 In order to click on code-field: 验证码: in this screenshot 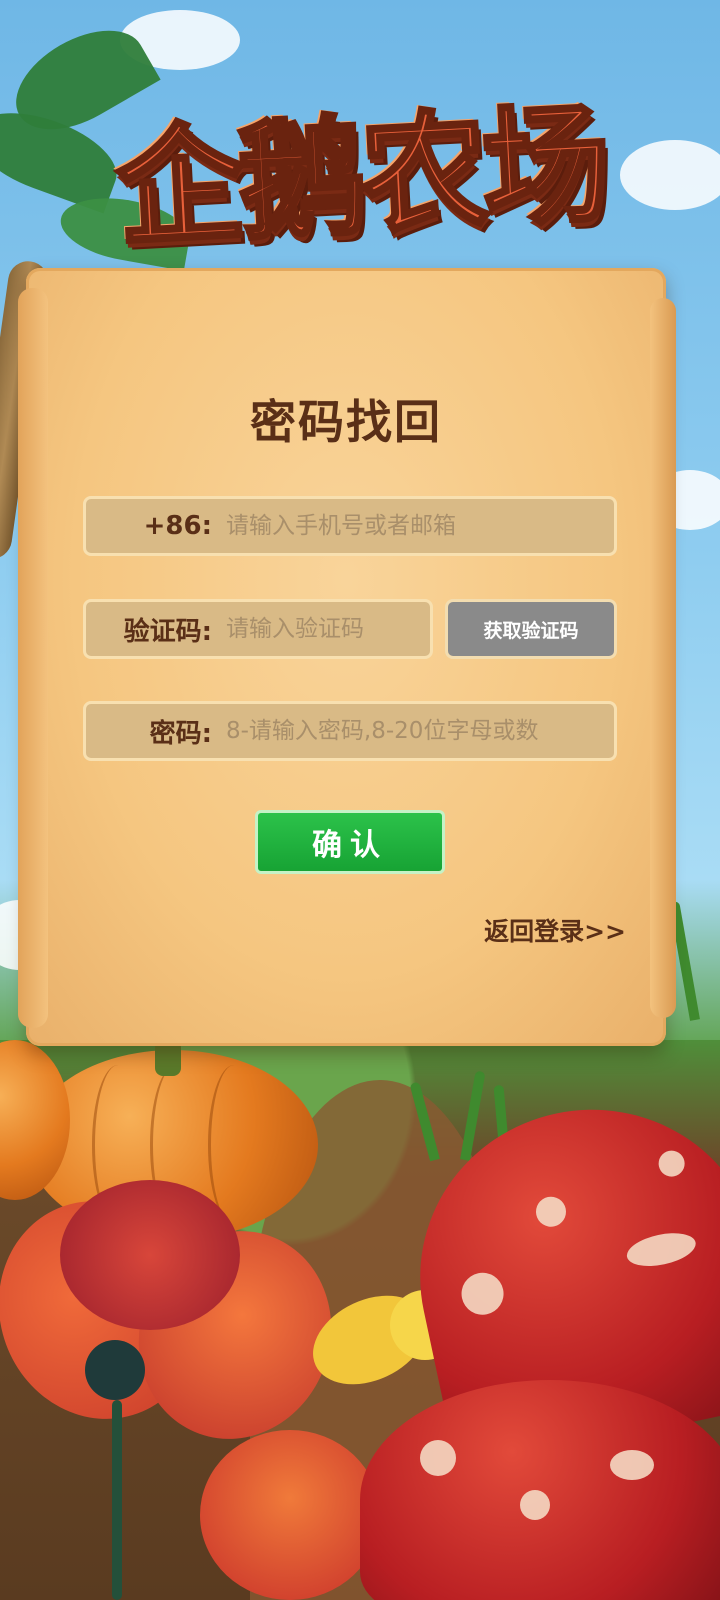, I will do `click(258, 629)`.